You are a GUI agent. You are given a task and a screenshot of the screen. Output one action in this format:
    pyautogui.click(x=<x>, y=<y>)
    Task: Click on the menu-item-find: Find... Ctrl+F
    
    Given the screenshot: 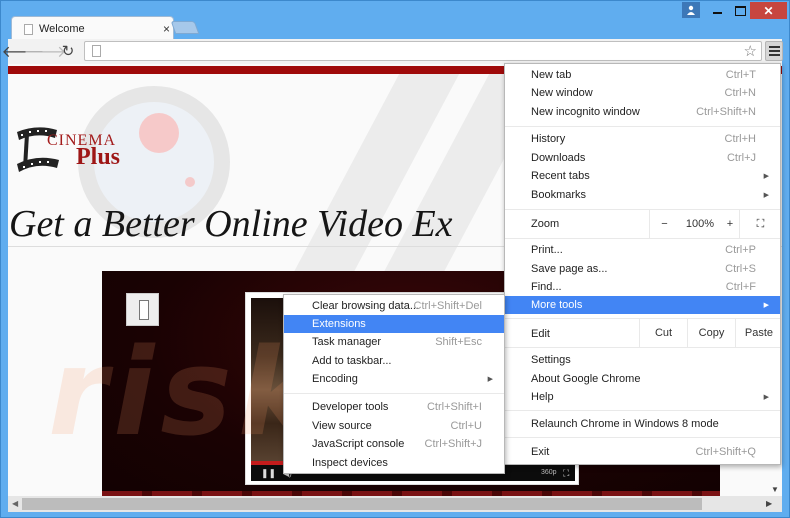 What is the action you would take?
    pyautogui.click(x=642, y=287)
    